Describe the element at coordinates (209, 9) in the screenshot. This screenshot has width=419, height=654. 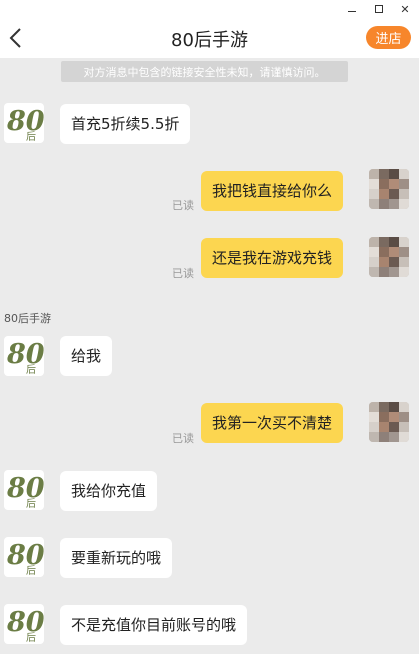
I see `window-titlebar: ✕` at that location.